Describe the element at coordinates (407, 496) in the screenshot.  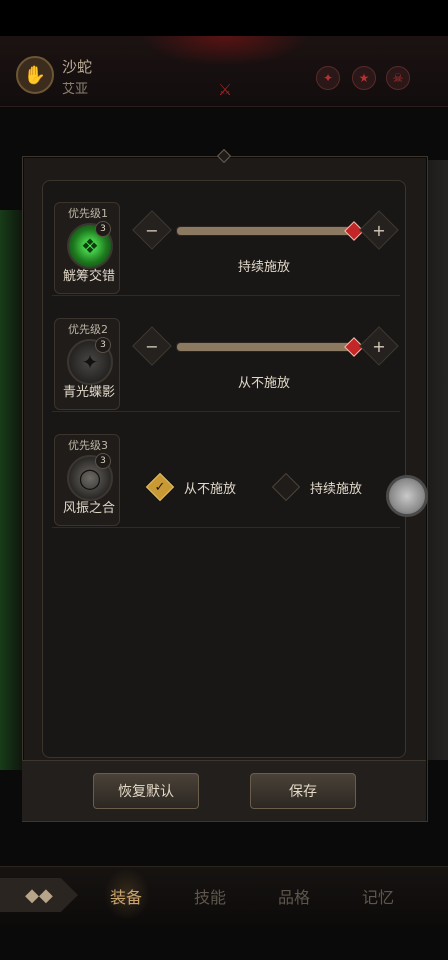
I see `assistive-touch-button` at that location.